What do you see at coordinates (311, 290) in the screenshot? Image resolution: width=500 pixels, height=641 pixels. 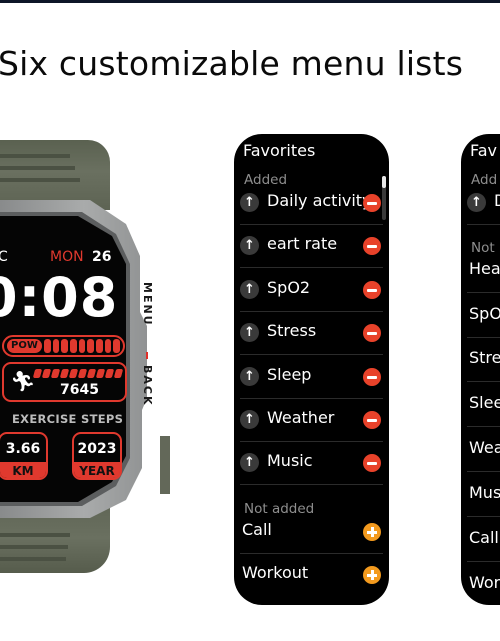 I see `list-item: ↑ SpO2` at bounding box center [311, 290].